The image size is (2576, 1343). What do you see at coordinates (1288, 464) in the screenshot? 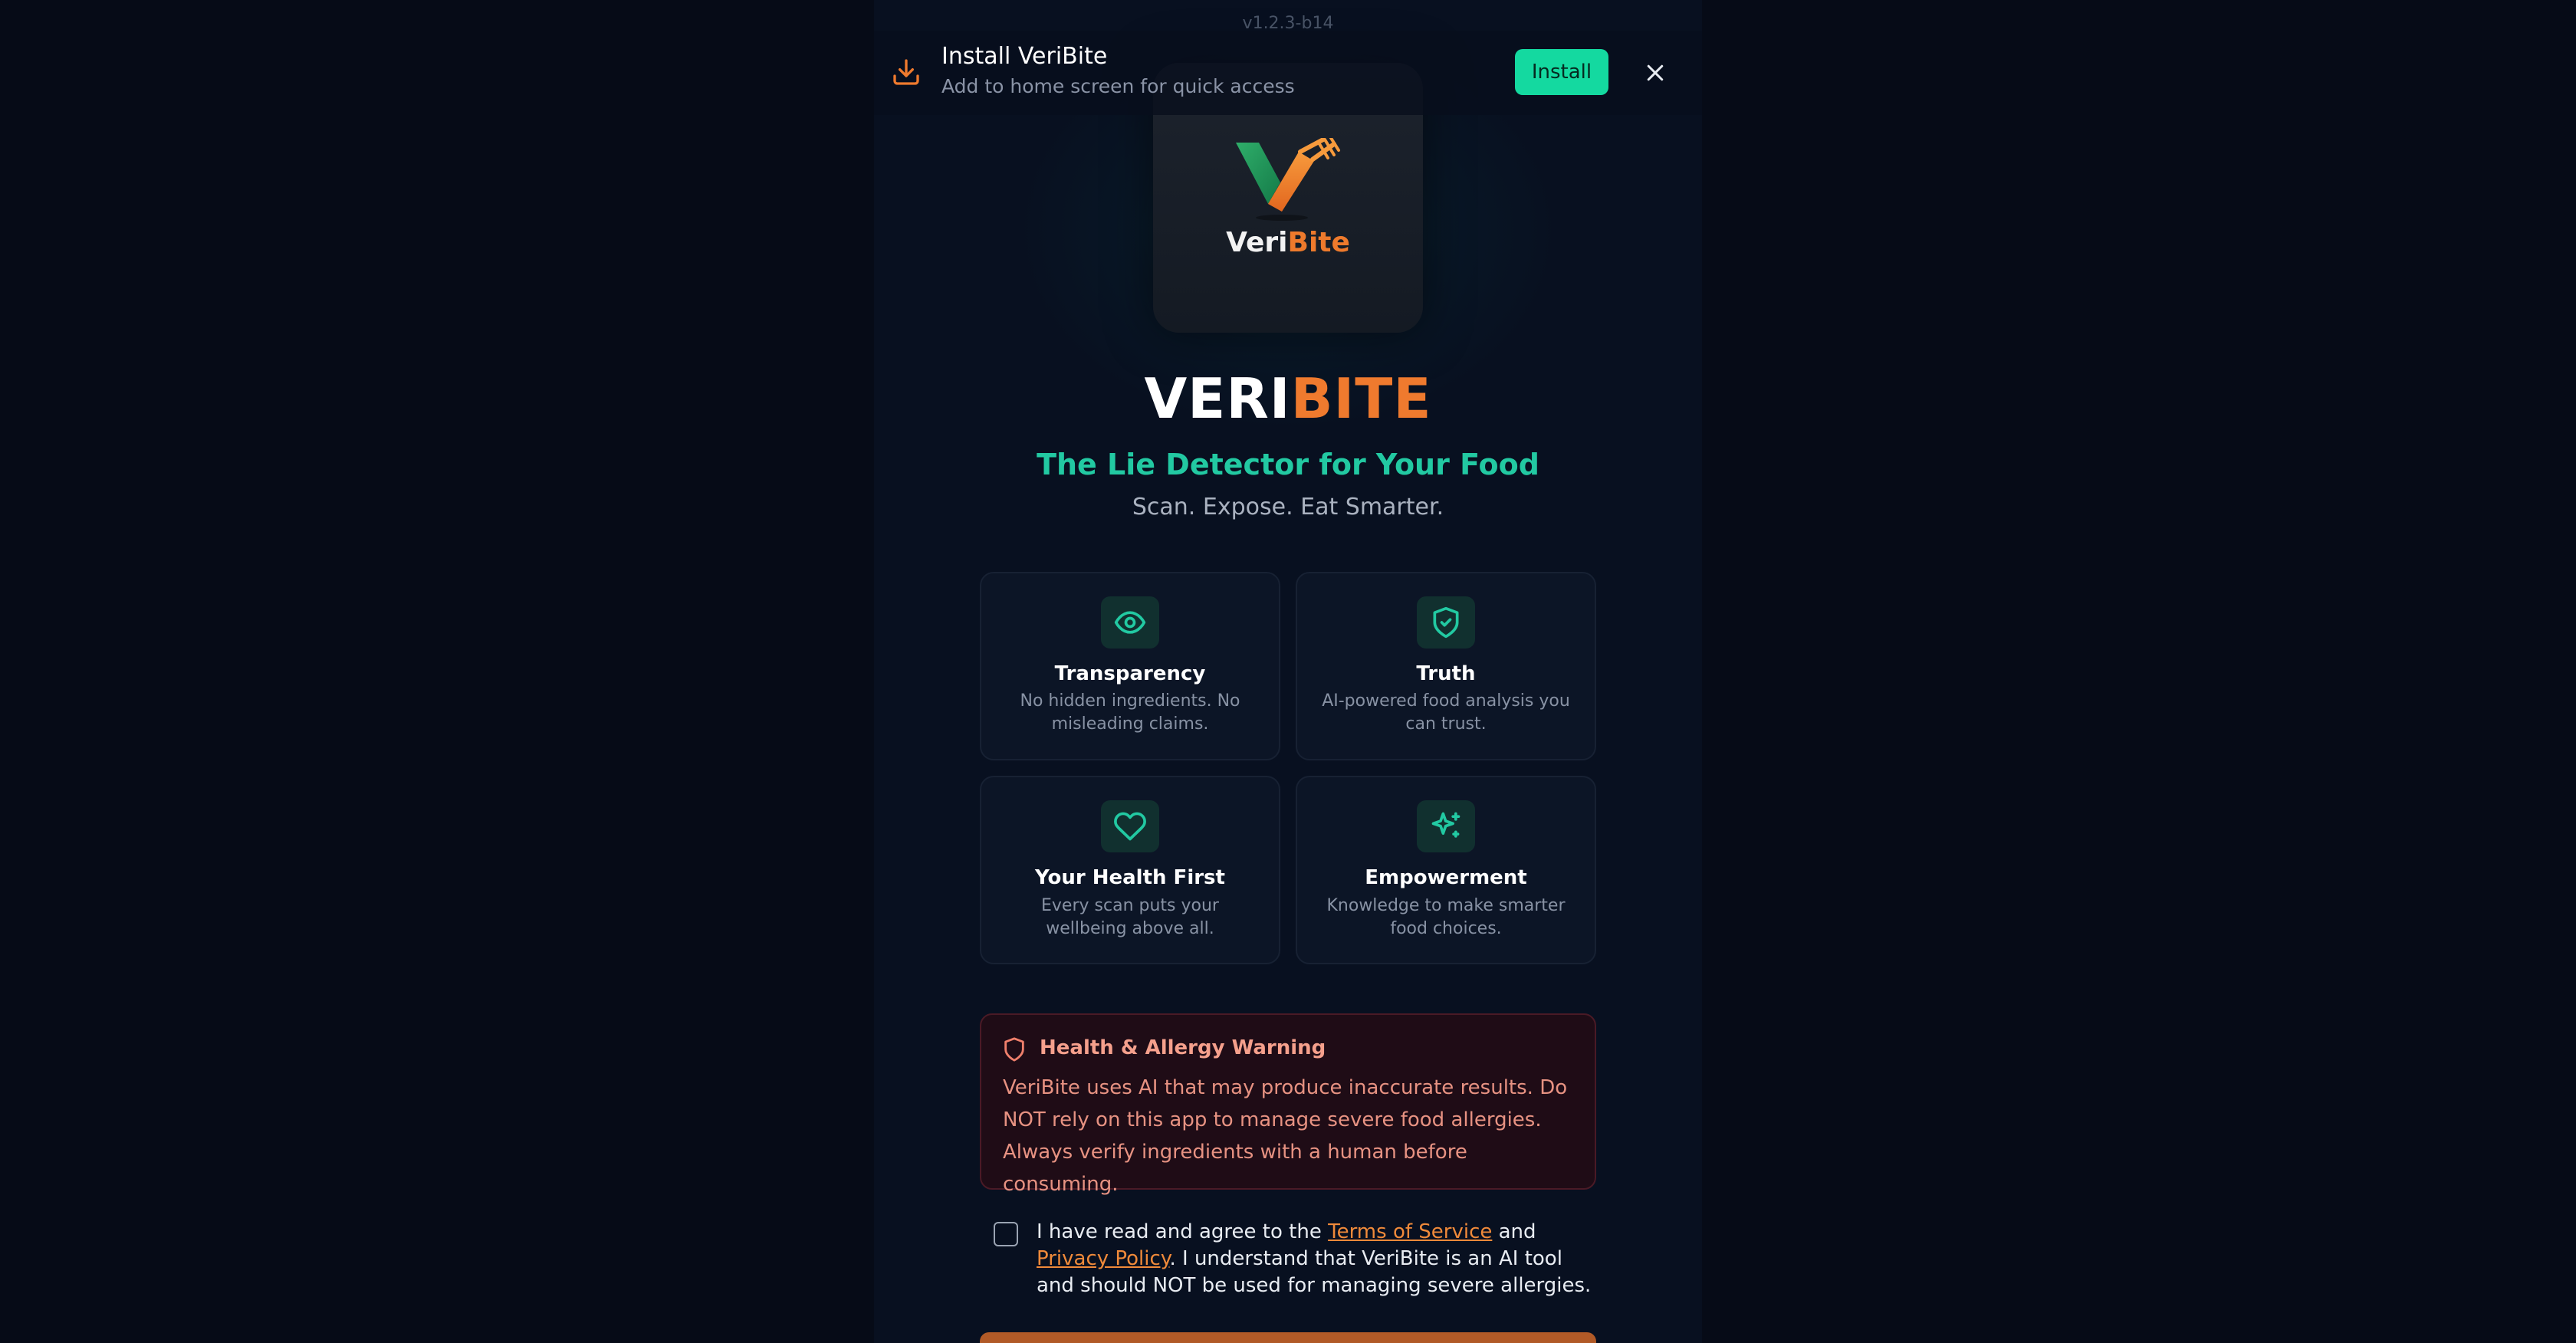
I see `tagline: The Lie Detector for Your Food` at bounding box center [1288, 464].